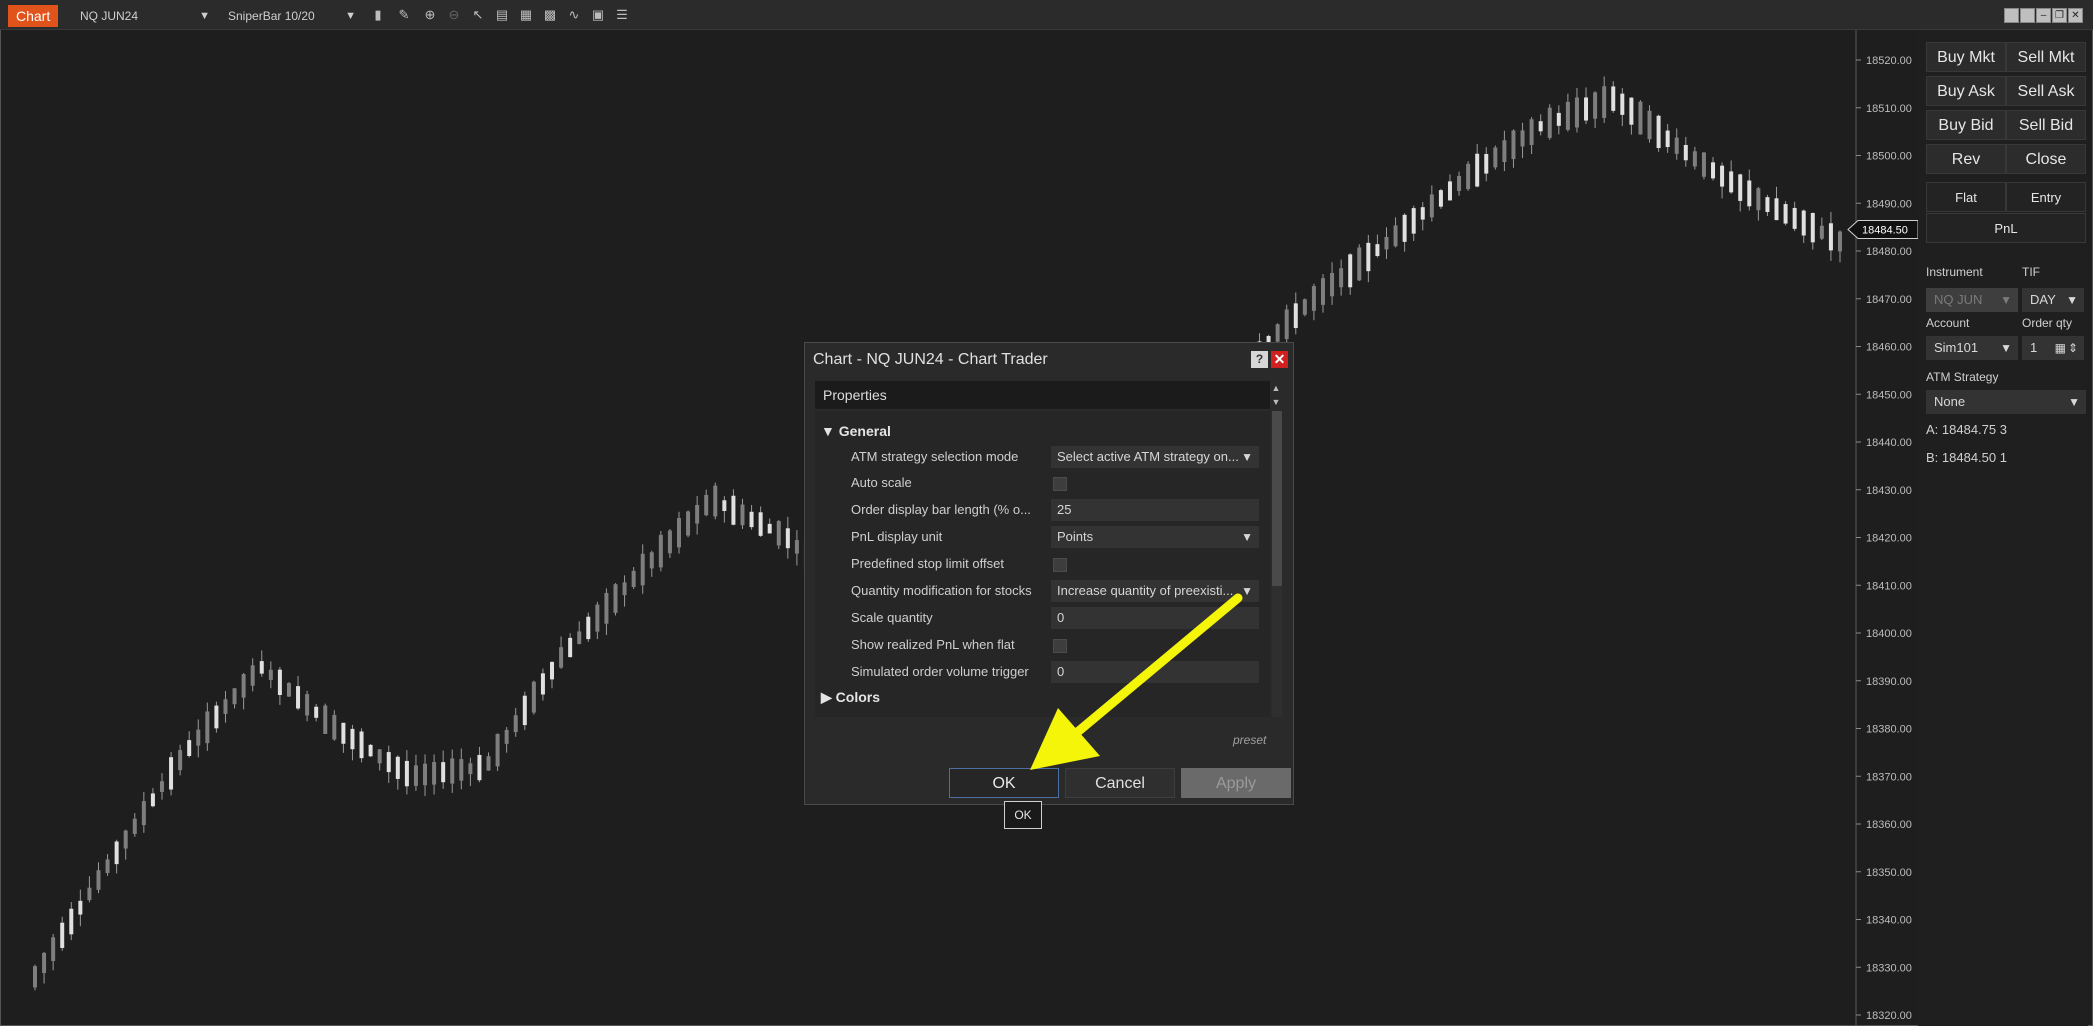  What do you see at coordinates (1155, 457) in the screenshot?
I see `atm-mode-select: Select active ATM strategy on... ▼` at bounding box center [1155, 457].